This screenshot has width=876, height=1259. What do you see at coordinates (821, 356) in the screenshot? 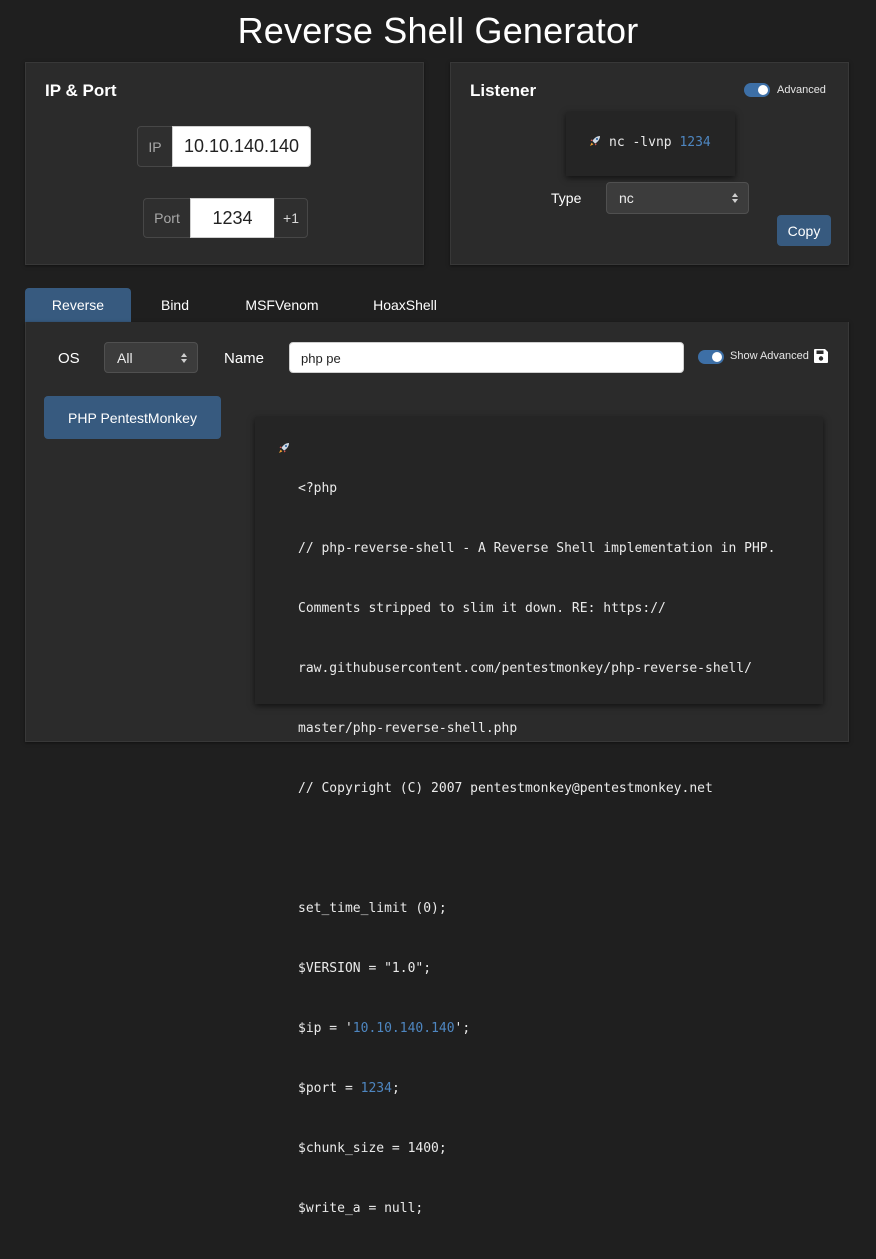
I see `floppy-disk-icon` at bounding box center [821, 356].